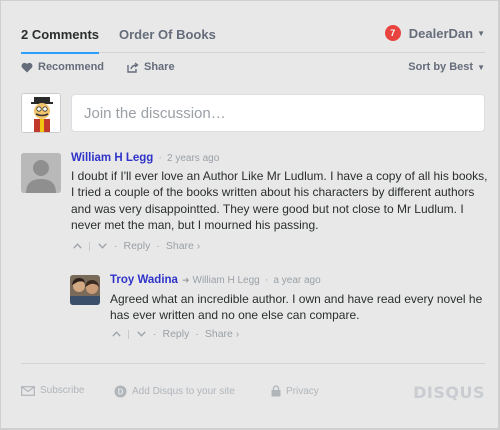 The image size is (500, 430). Describe the element at coordinates (296, 280) in the screenshot. I see `comment-timestamp: a year ago` at that location.